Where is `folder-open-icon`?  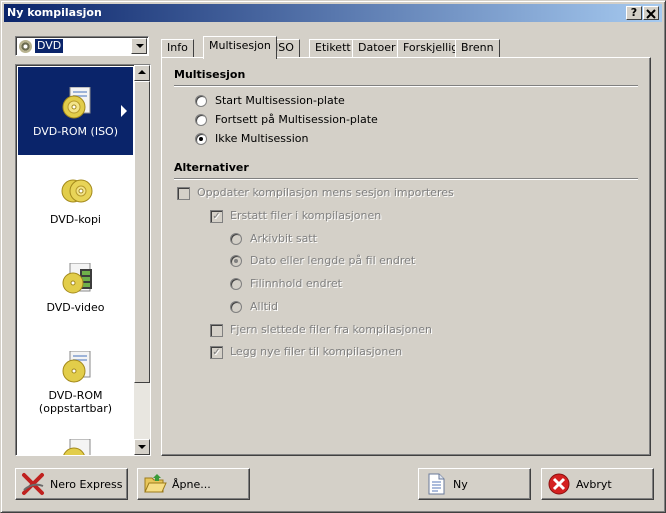
folder-open-icon is located at coordinates (155, 483).